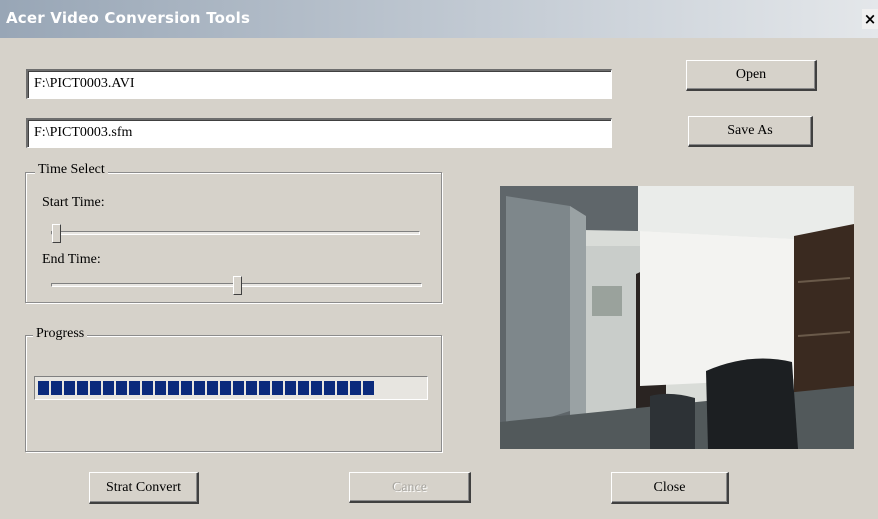  Describe the element at coordinates (56, 233) in the screenshot. I see `start-time-slider-thumb` at that location.